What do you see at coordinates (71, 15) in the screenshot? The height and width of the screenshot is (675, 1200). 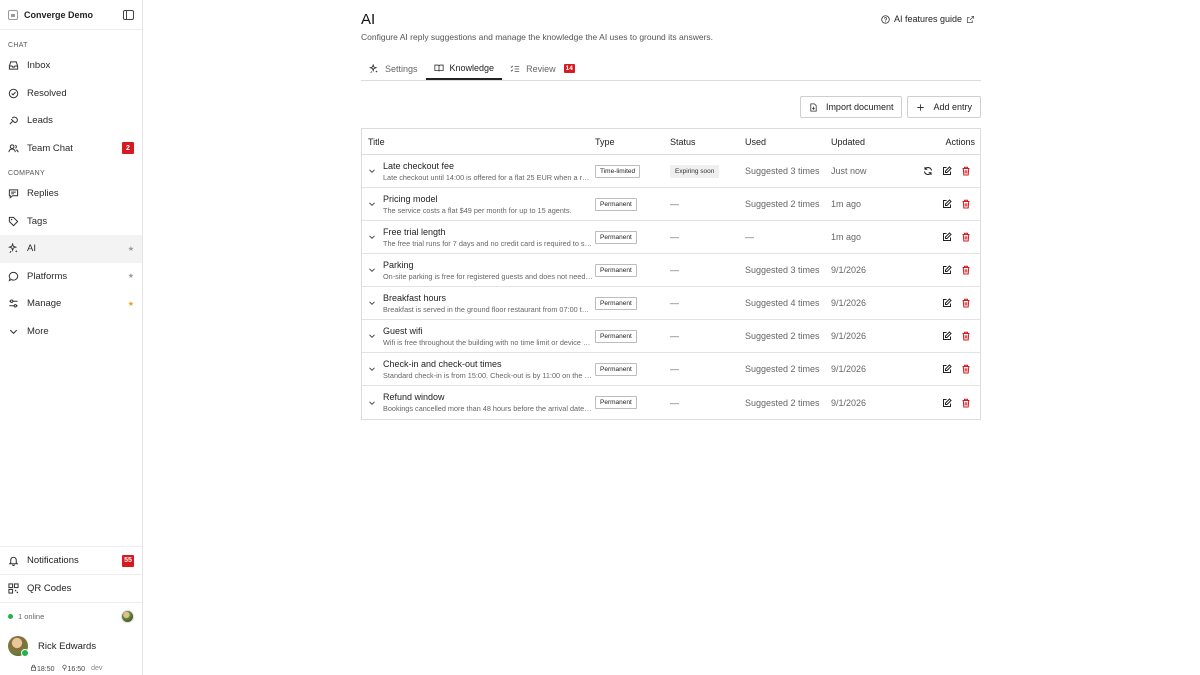 I see `workspace-header: Converge Demo` at bounding box center [71, 15].